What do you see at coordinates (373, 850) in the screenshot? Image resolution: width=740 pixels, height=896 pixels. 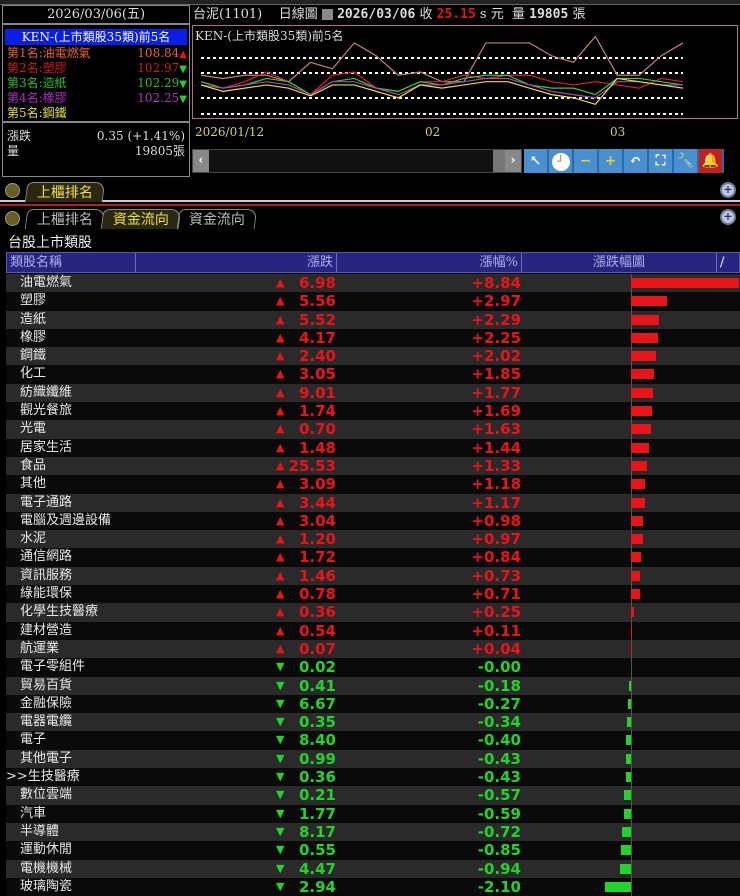 I see `table-row: 運動休閒 ▼ 0.55 -0.85` at bounding box center [373, 850].